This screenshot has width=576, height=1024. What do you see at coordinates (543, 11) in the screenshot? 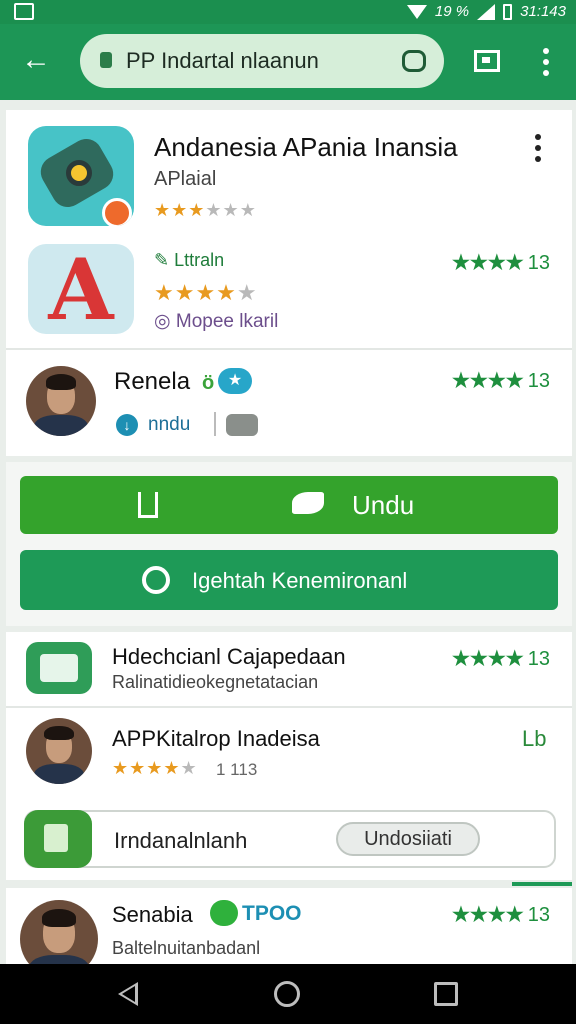
I see `clock-time: 31:143` at bounding box center [543, 11].